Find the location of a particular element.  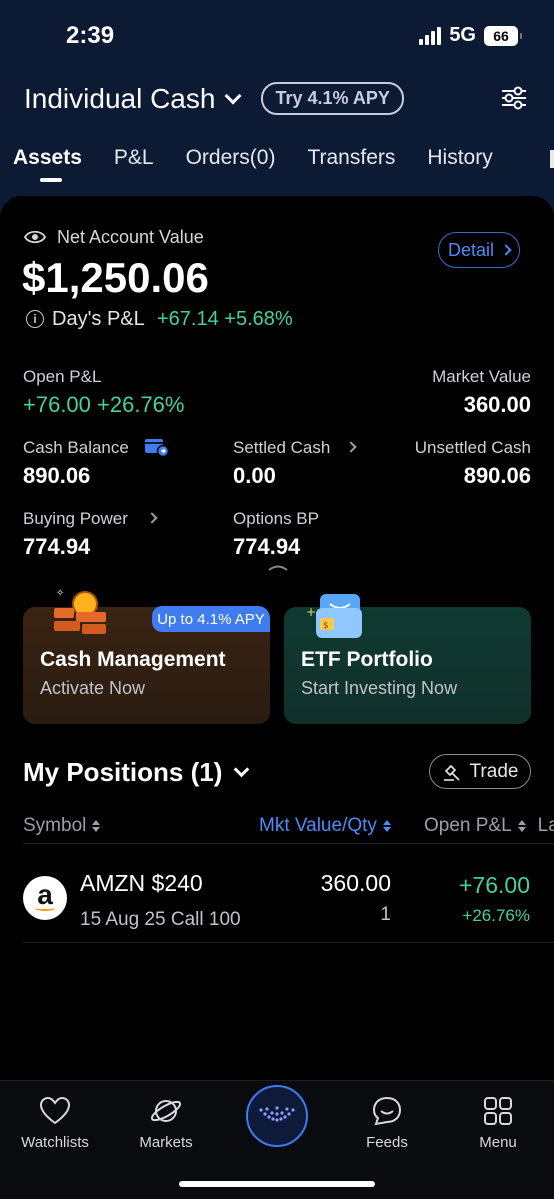

account-selector: Individual Cash Try 4.1% APY is located at coordinates (214, 98).